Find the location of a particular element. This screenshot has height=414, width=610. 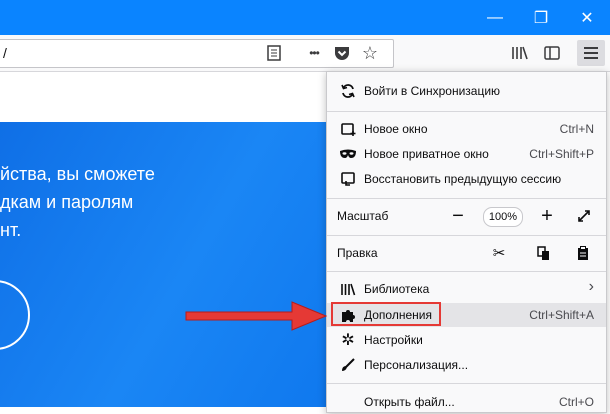

url-text: / is located at coordinates (5, 53).